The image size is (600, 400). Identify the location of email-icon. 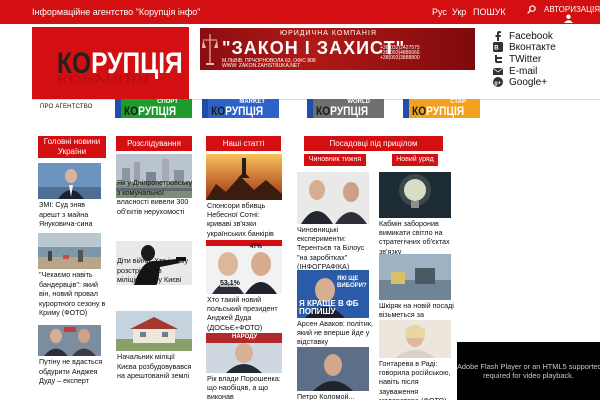
(498, 71).